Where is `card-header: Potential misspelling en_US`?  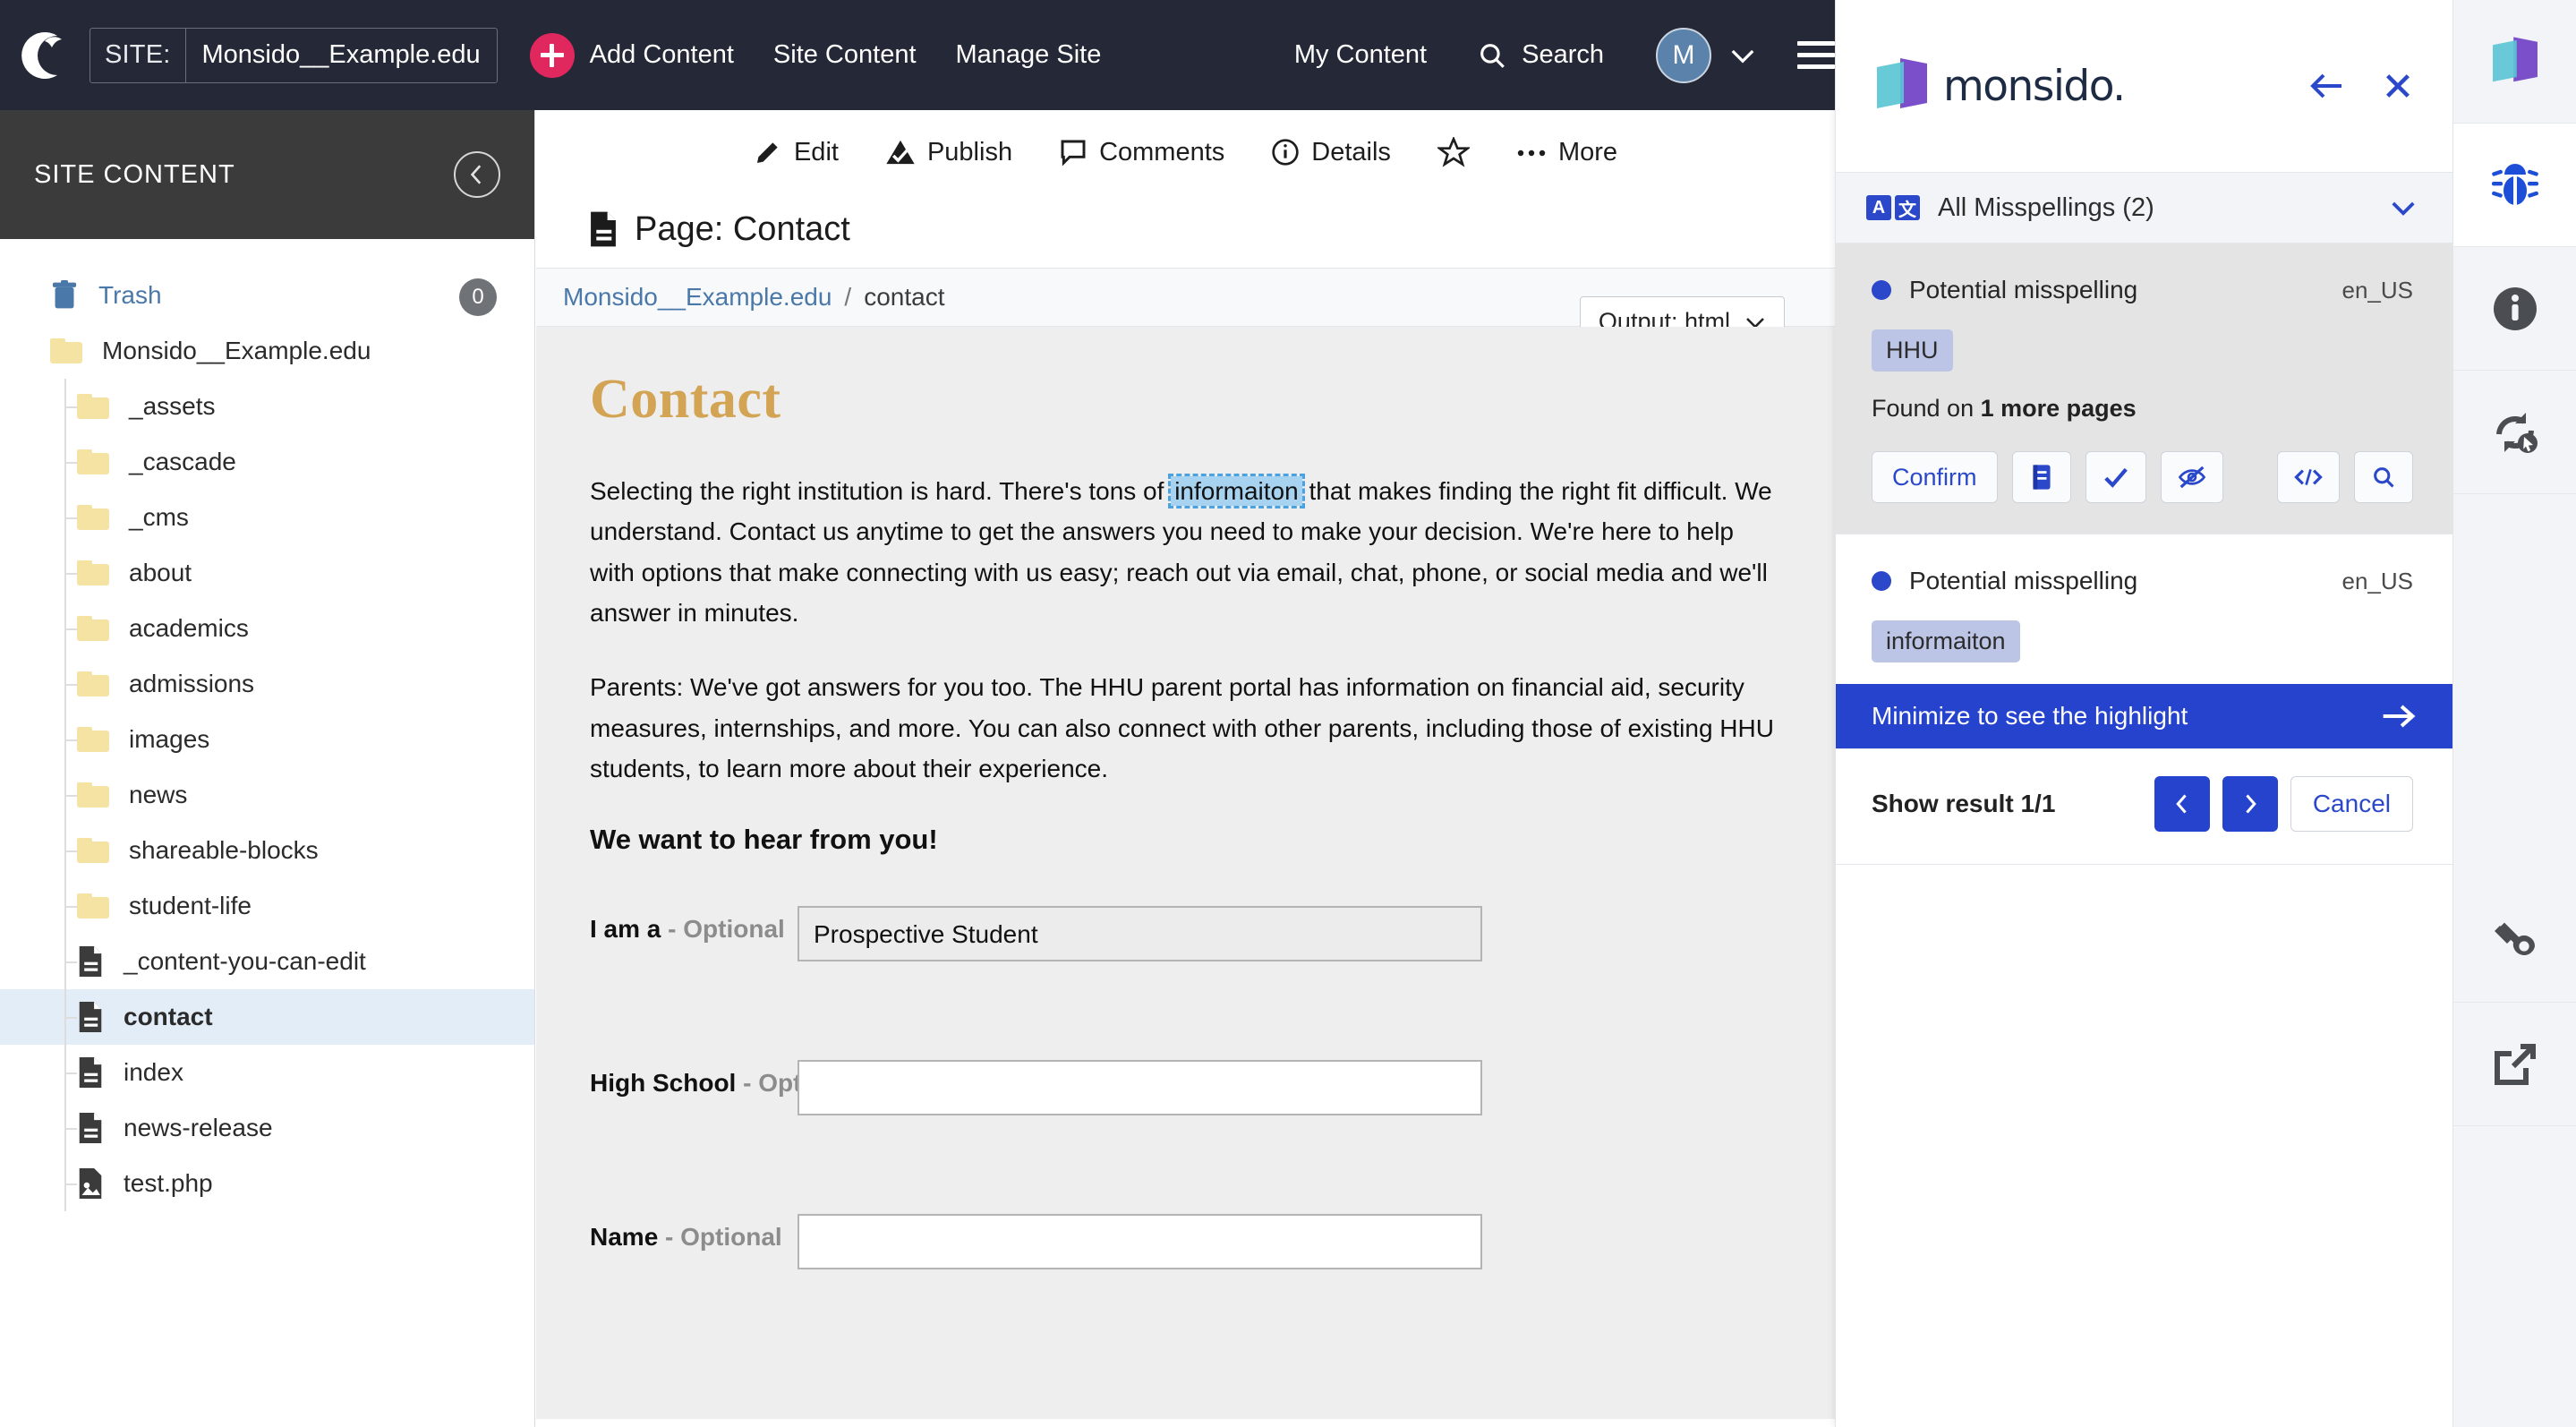
card-header: Potential misspelling en_US is located at coordinates (2142, 290).